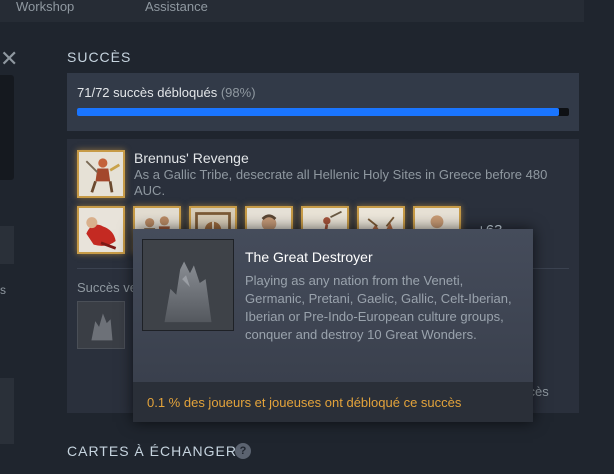  What do you see at coordinates (191, 158) in the screenshot?
I see `achievement-title: Brennus' Revenge` at bounding box center [191, 158].